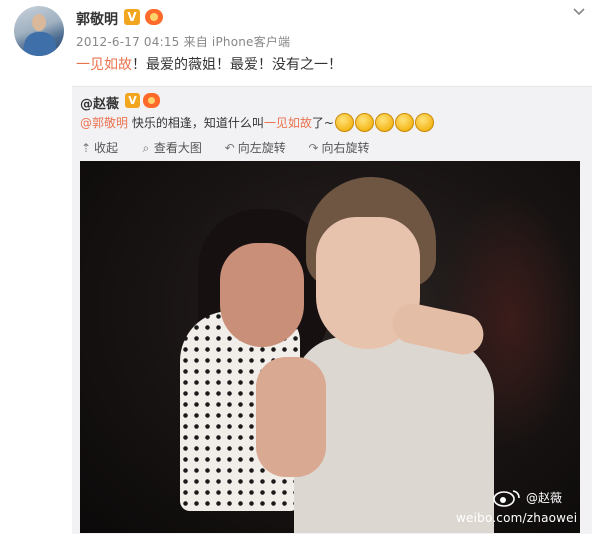  What do you see at coordinates (99, 102) in the screenshot?
I see `repost-user-name: @赵薇` at bounding box center [99, 102].